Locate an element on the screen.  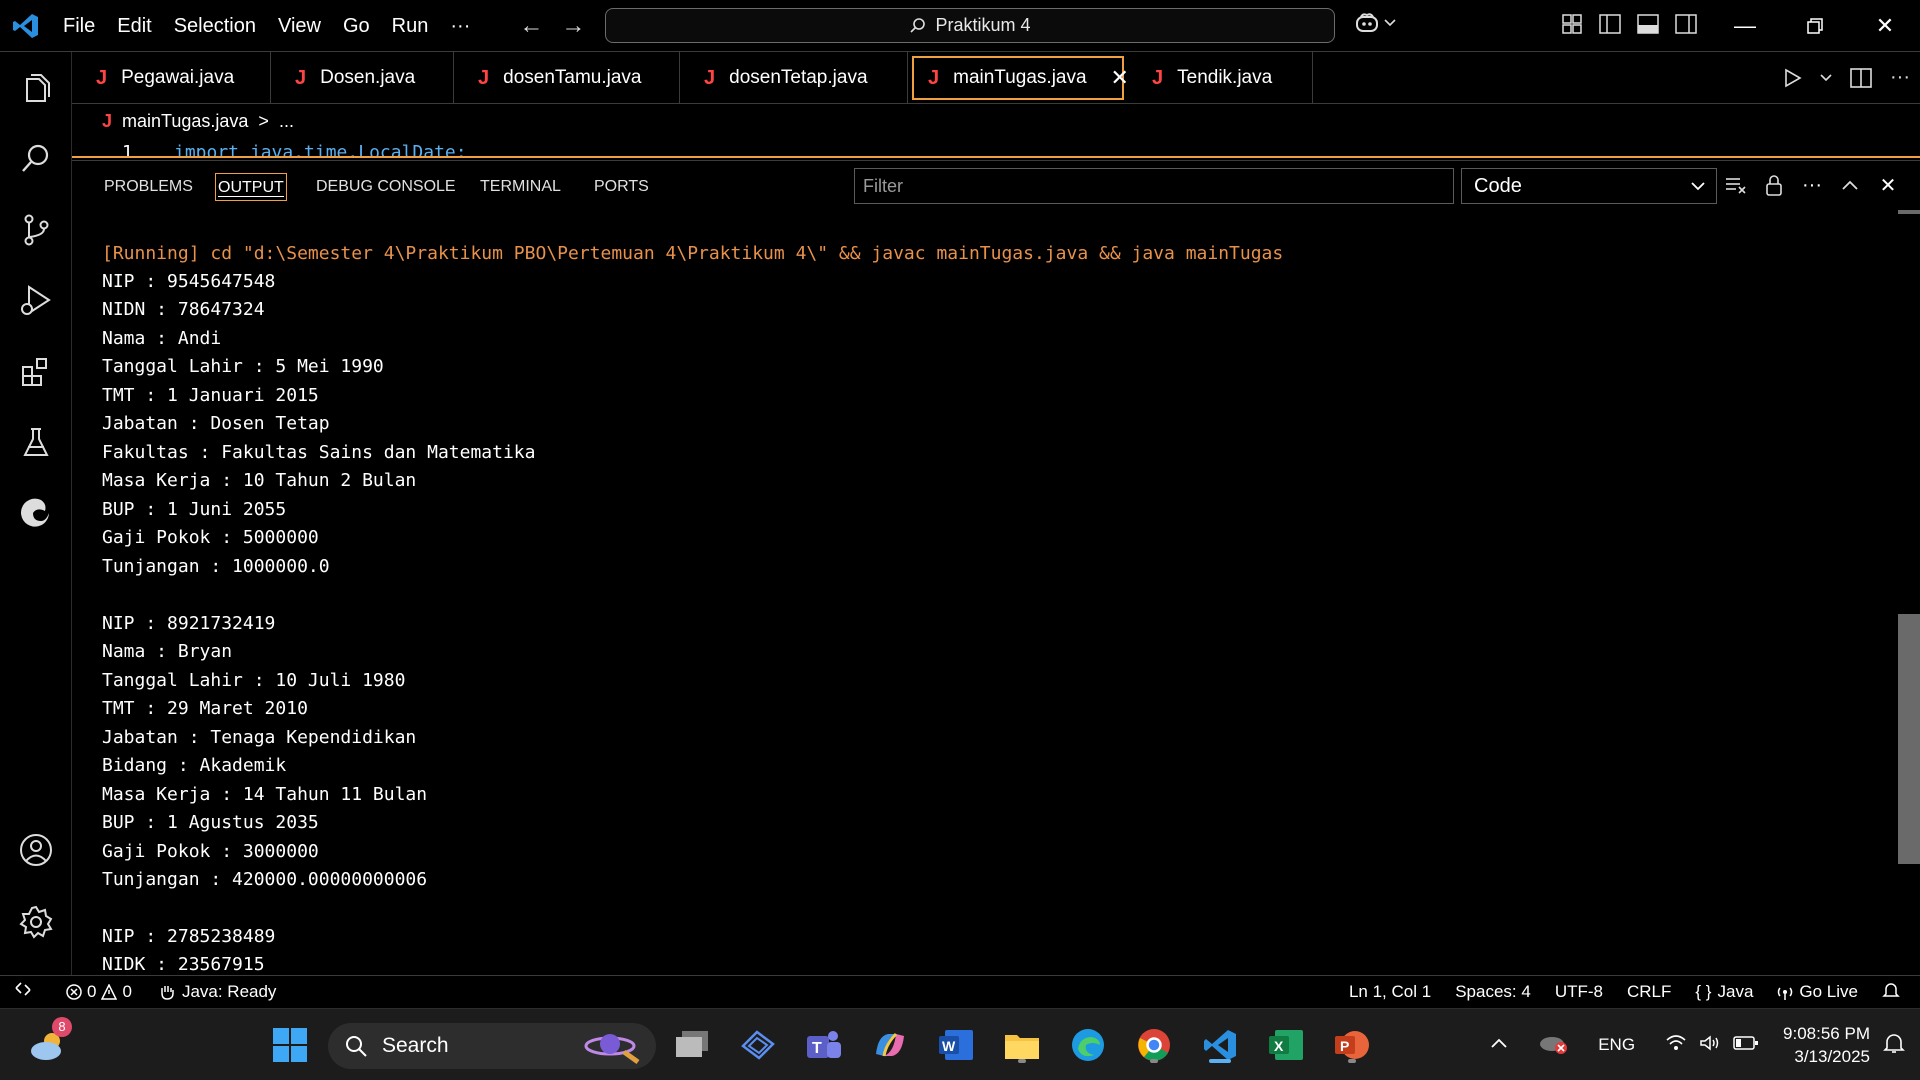
taskbar-search: Search is located at coordinates (492, 1046).